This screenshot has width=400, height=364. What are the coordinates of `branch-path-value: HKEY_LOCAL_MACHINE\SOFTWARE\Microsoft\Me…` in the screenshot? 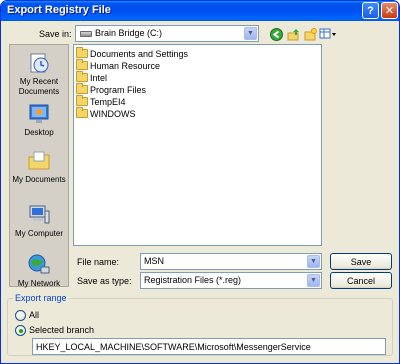 It's located at (173, 347).